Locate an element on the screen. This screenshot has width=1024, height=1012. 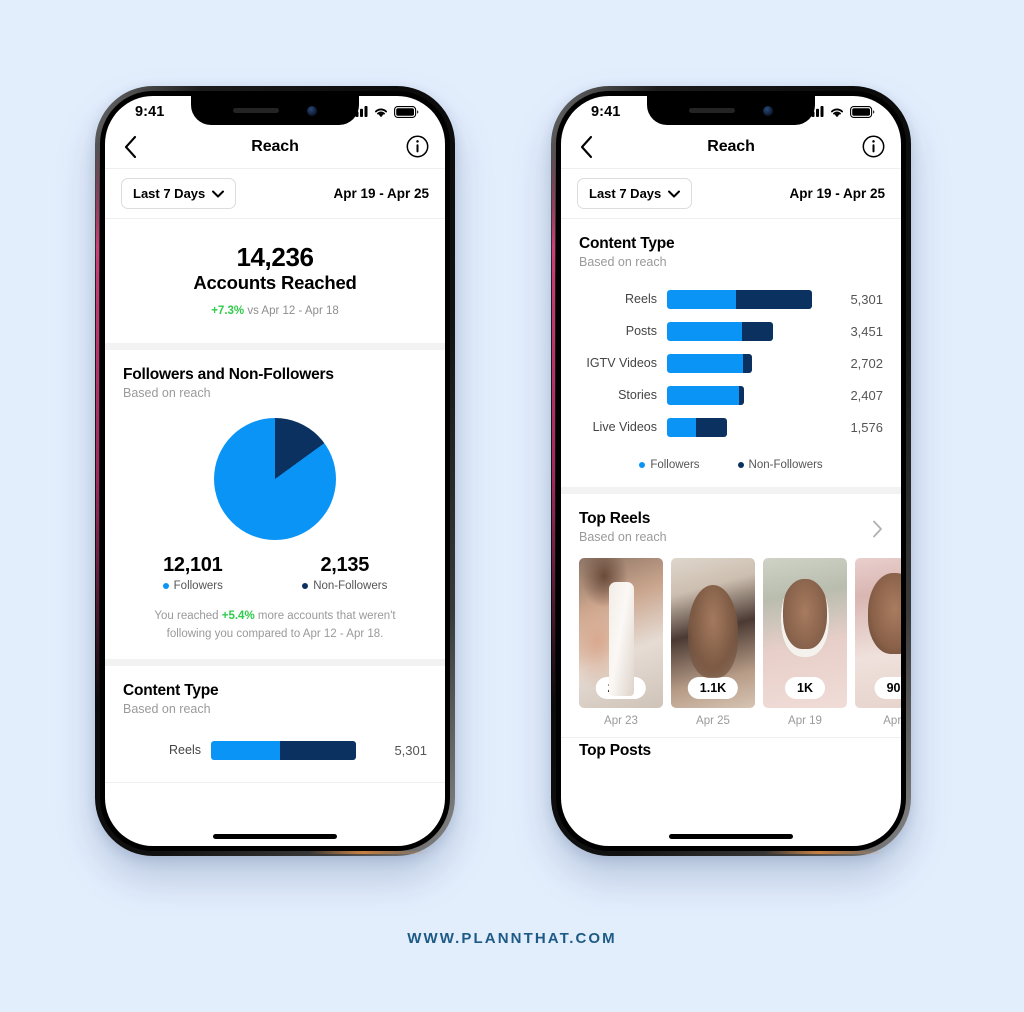
bar-label: Live Videos is located at coordinates (624, 427).